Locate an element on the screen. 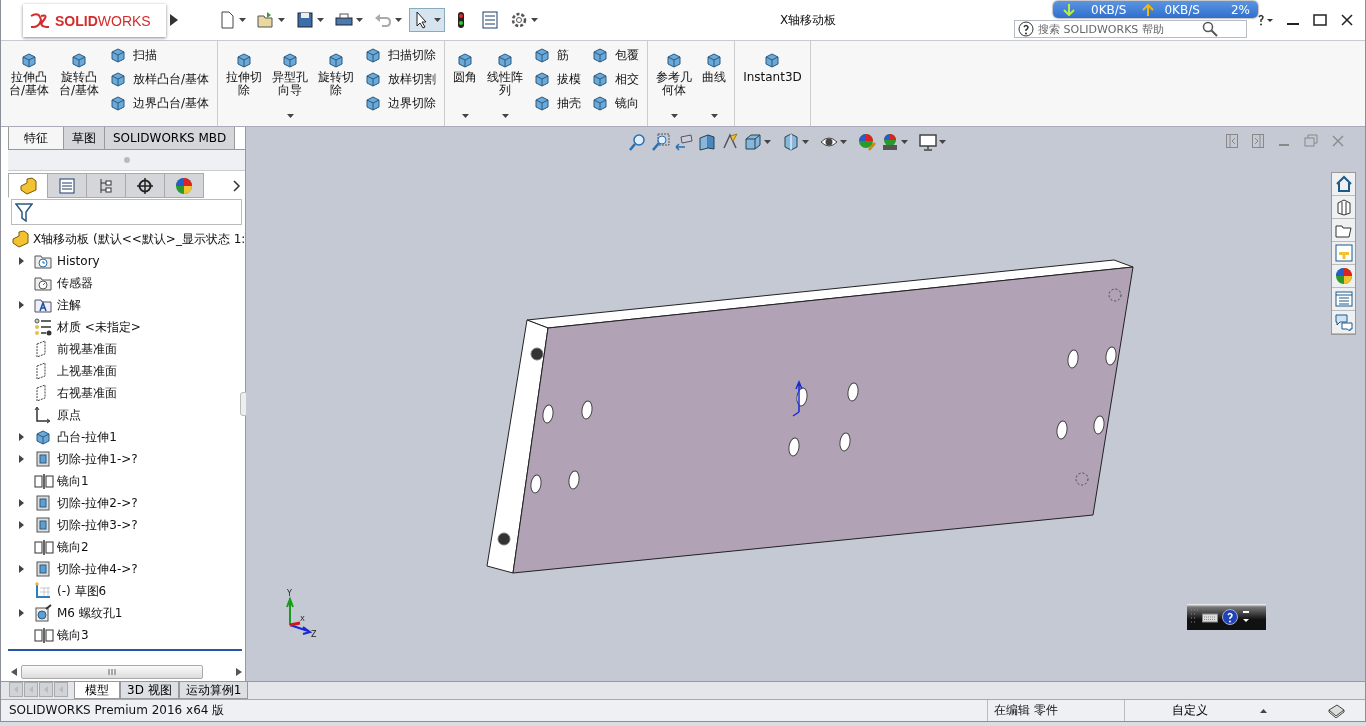 This screenshot has height=726, width=1366. tree-item: 镜向1 is located at coordinates (73, 481).